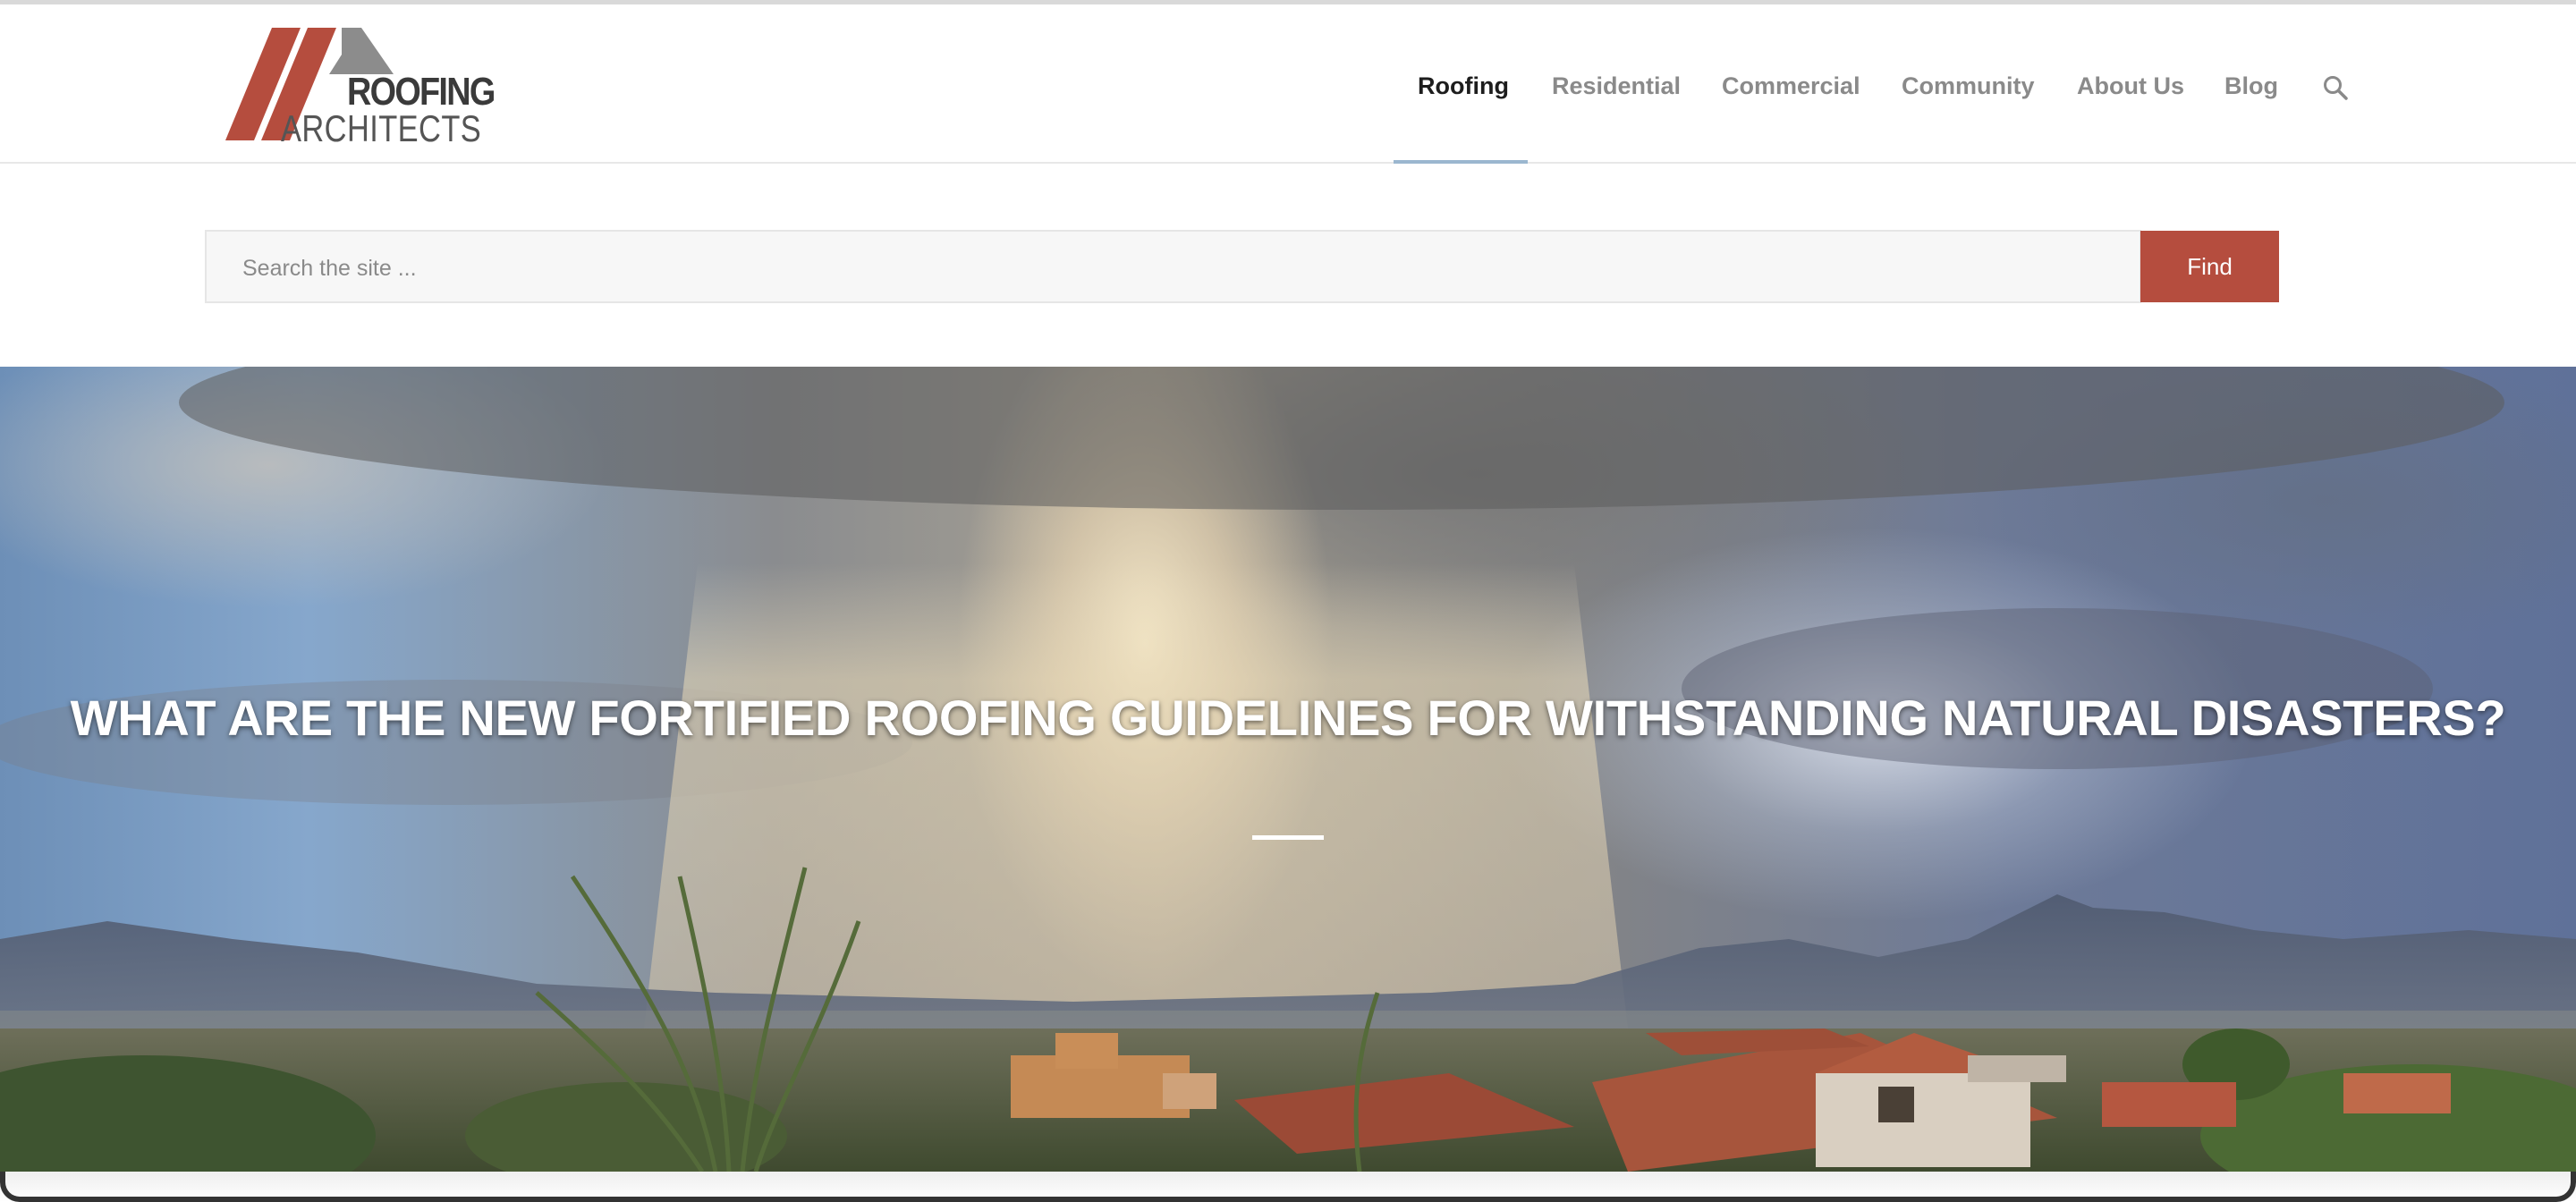  I want to click on nav-item-roofing: Roofing, so click(1463, 86).